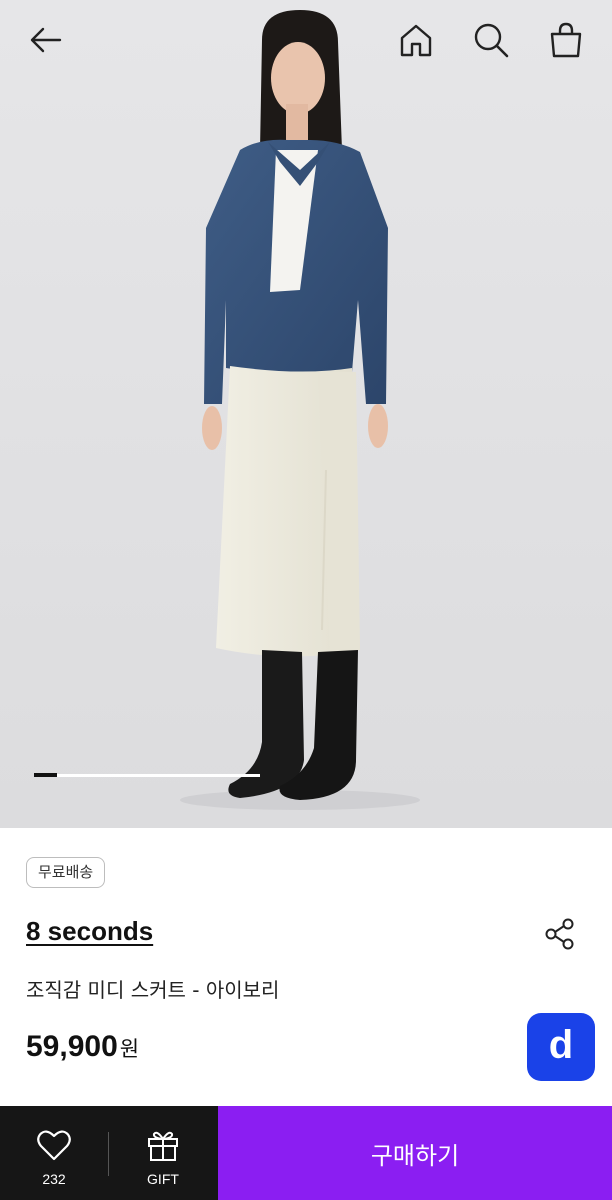  What do you see at coordinates (129, 1049) in the screenshot?
I see `price-currency: 원` at bounding box center [129, 1049].